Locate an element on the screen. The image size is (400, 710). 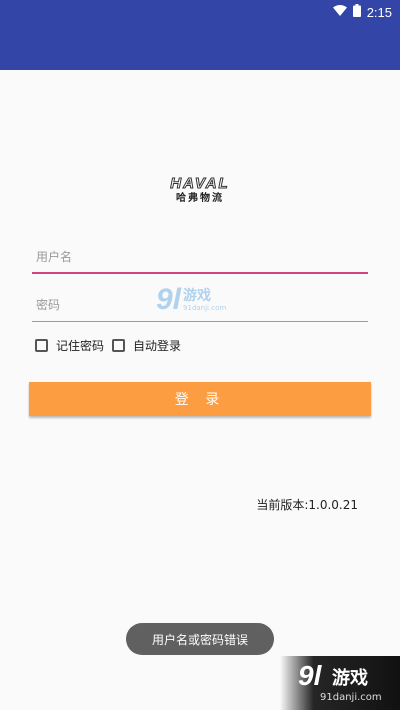
watermark-url: 91danji.com is located at coordinates (205, 307).